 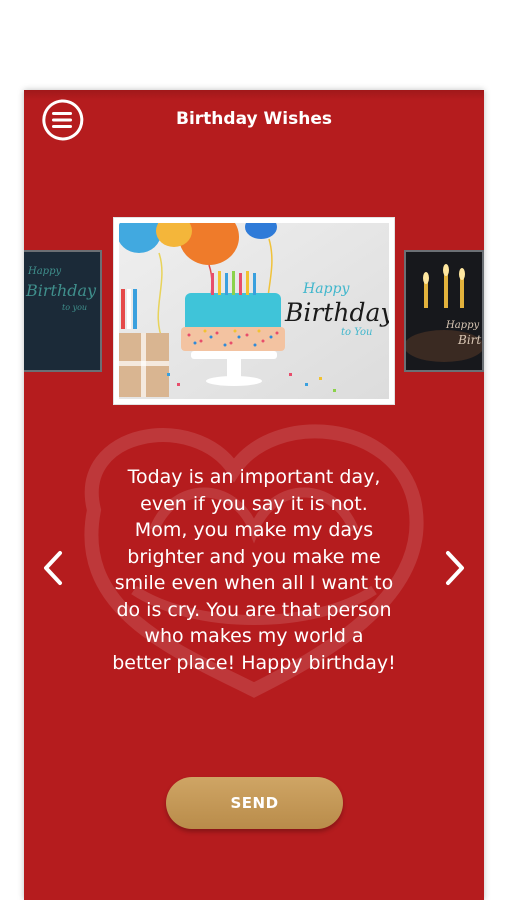 I want to click on previous-message-button, so click(x=53, y=568).